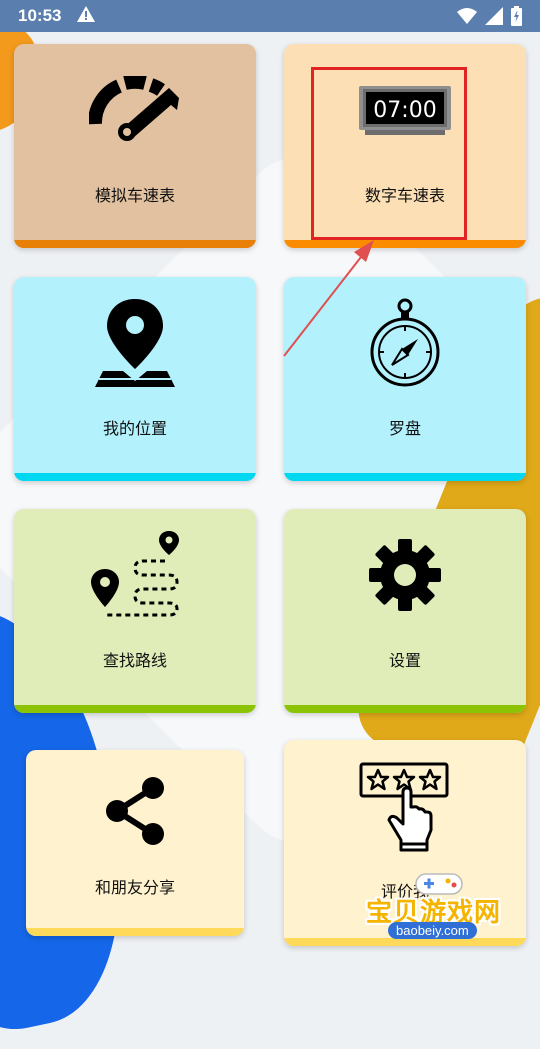 The width and height of the screenshot is (540, 1049). What do you see at coordinates (134, 887) in the screenshot?
I see `menu-item-label: 和朋友分享` at bounding box center [134, 887].